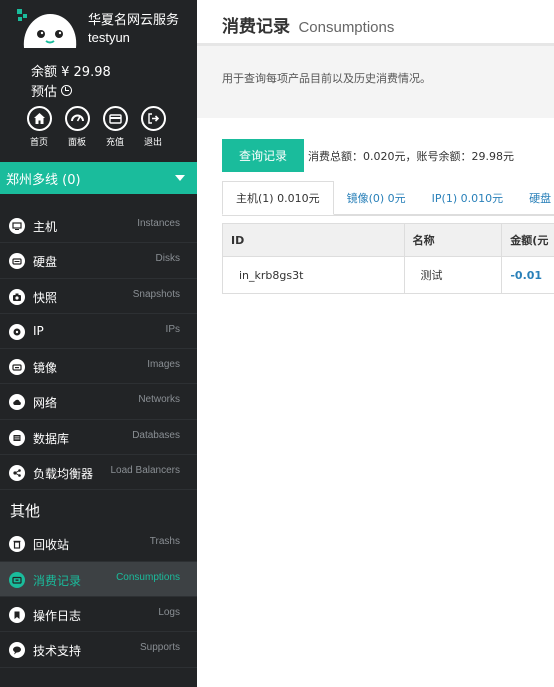  What do you see at coordinates (38, 330) in the screenshot?
I see `sidebar-item-label: IP` at bounding box center [38, 330].